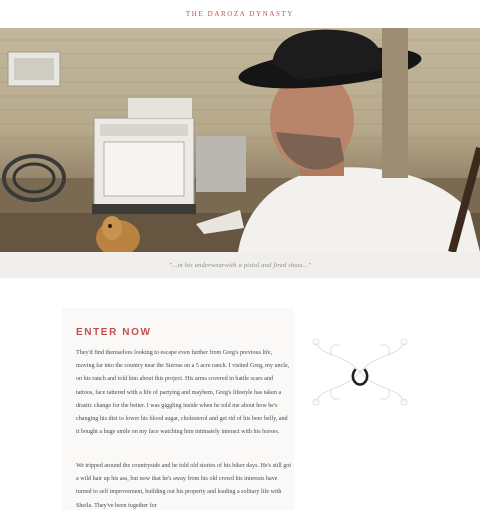  I want to click on site-title-link: THE DaROZA DYNASTY, so click(240, 14).